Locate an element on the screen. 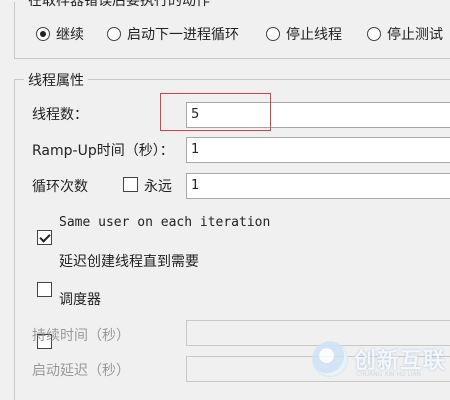 This screenshot has width=450, height=400. thread-properties-title: 线程属性 is located at coordinates (56, 80).